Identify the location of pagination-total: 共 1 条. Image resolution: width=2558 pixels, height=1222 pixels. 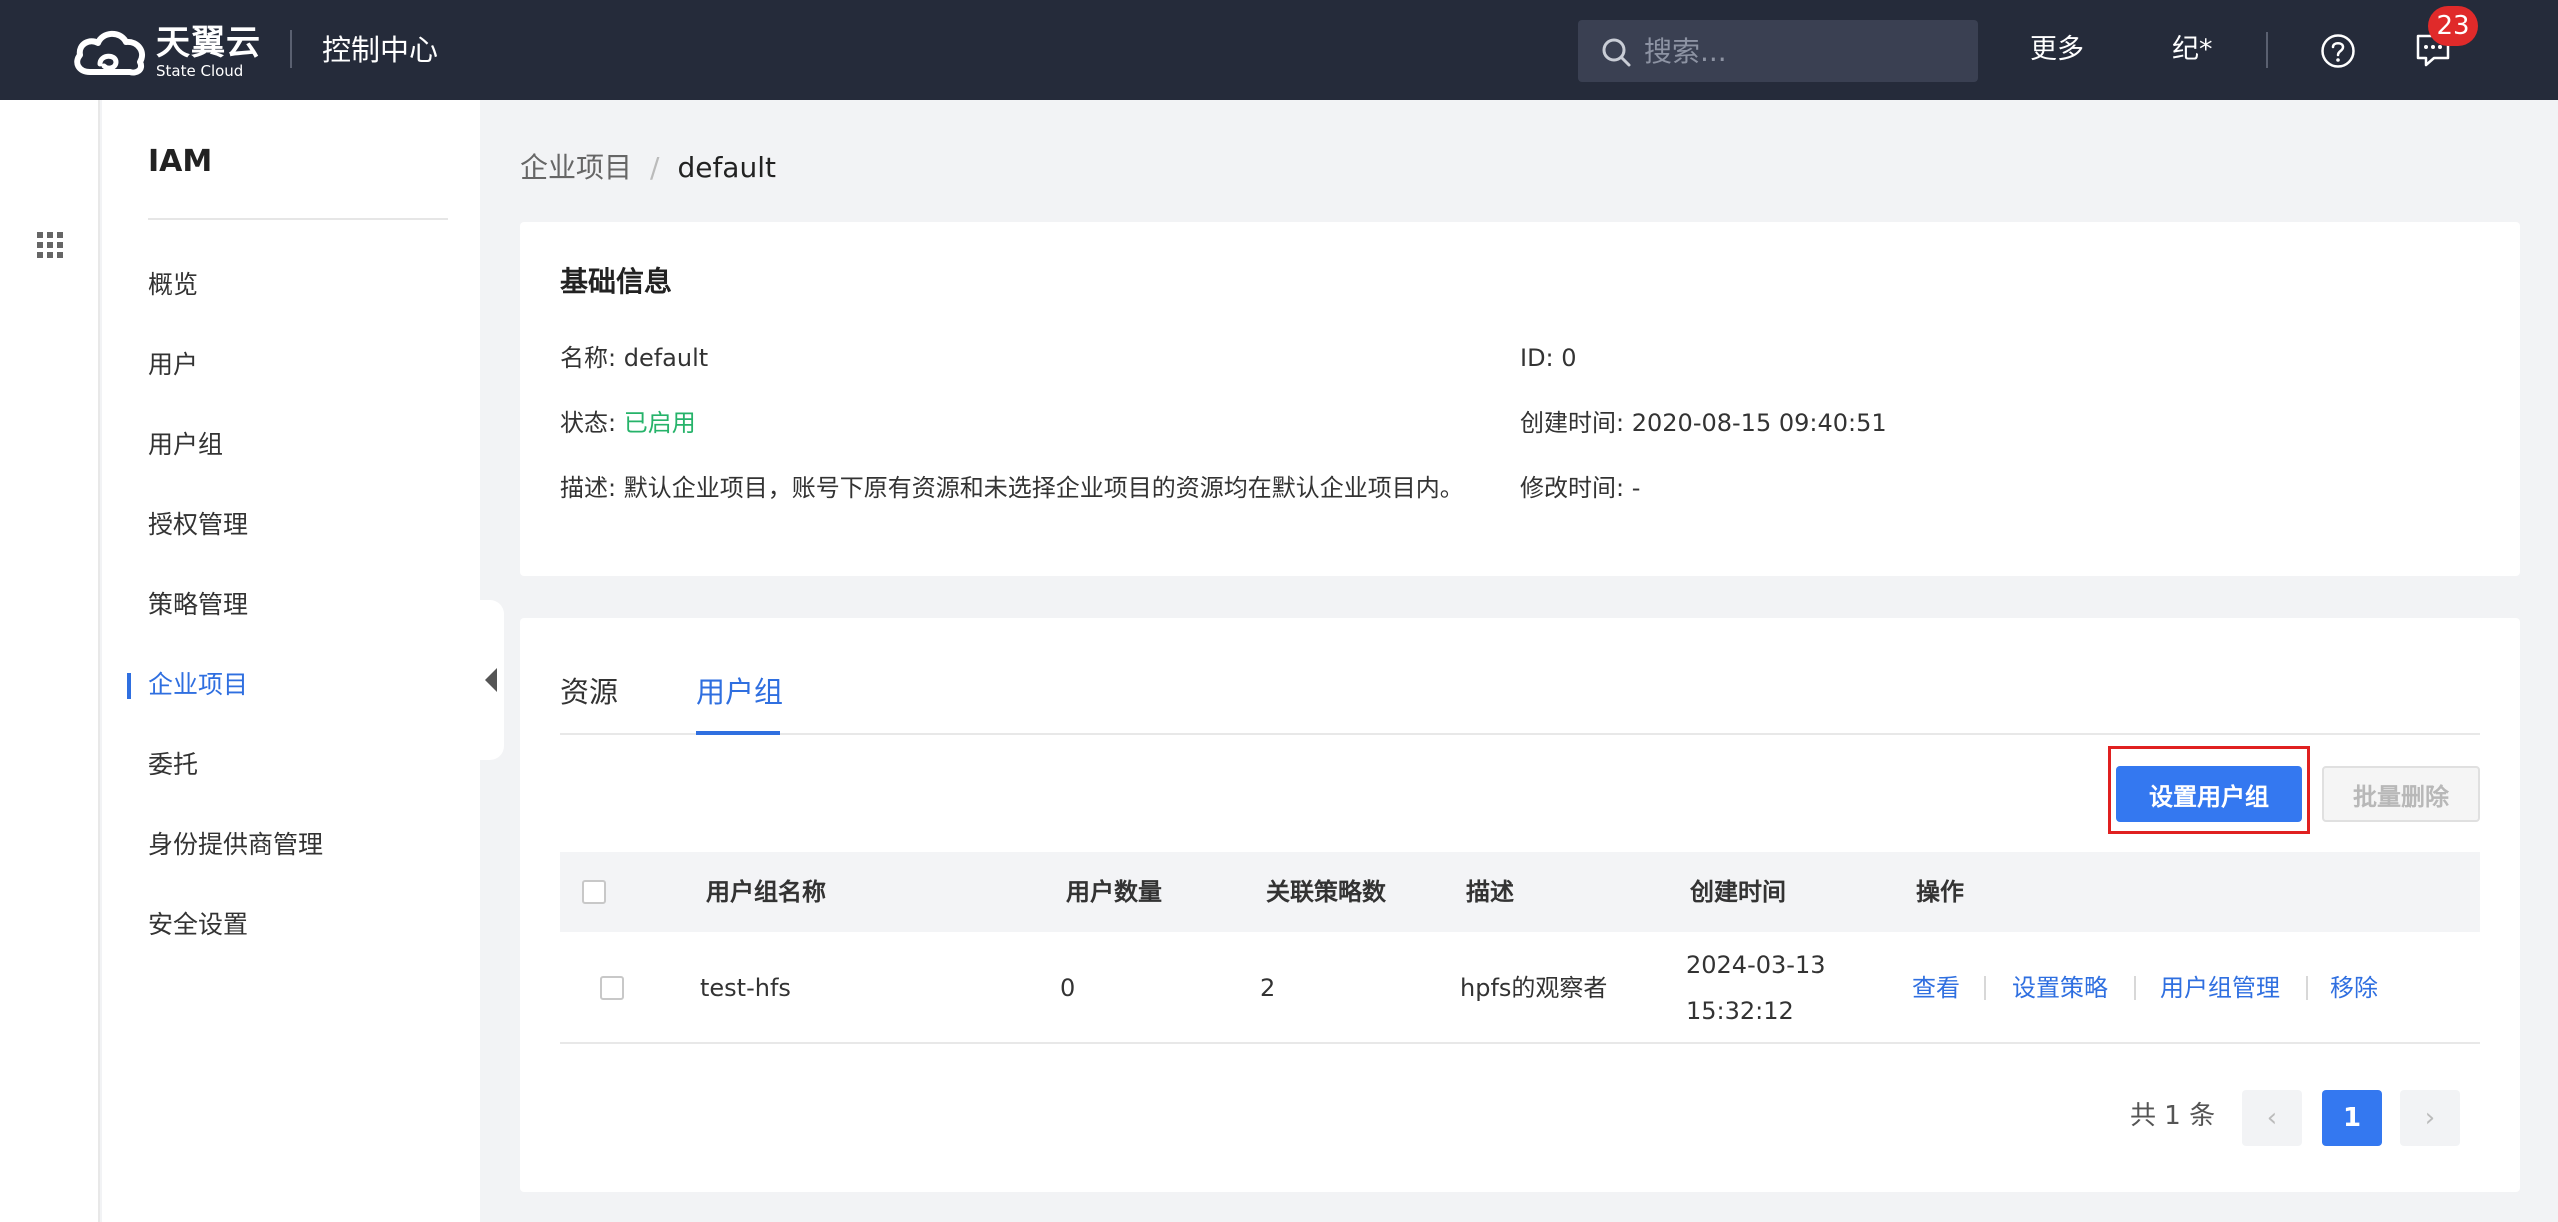
(2173, 1116).